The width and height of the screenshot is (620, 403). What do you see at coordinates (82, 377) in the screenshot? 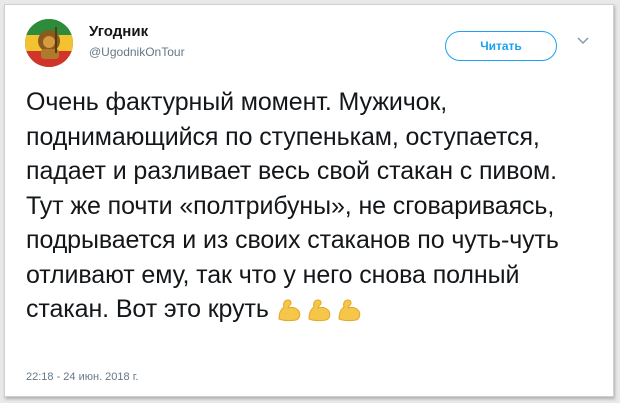
I see `tweet-timestamp: 22:18 - 24 июн. 2018 г.` at bounding box center [82, 377].